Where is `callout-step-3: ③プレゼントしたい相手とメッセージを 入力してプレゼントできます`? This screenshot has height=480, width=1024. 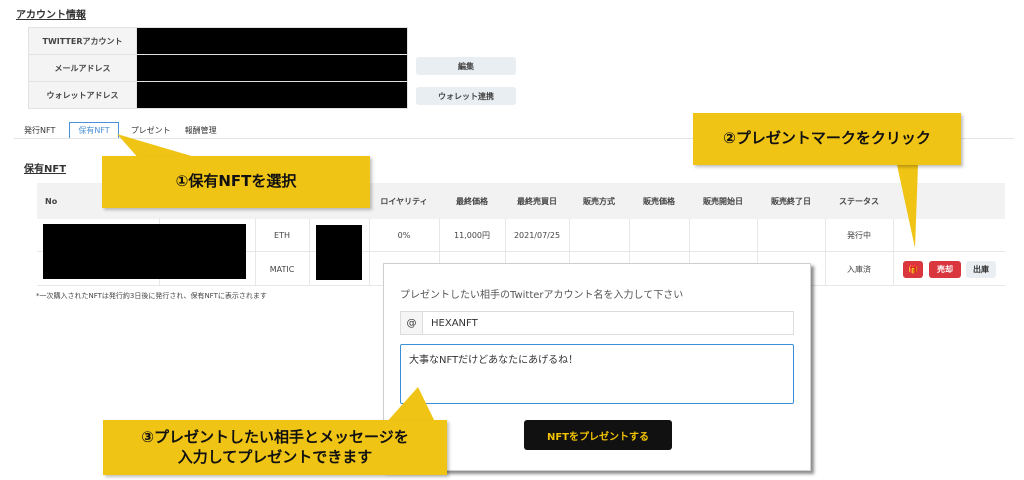 callout-step-3: ③プレゼントしたい相手とメッセージを 入力してプレゼントできます is located at coordinates (275, 447).